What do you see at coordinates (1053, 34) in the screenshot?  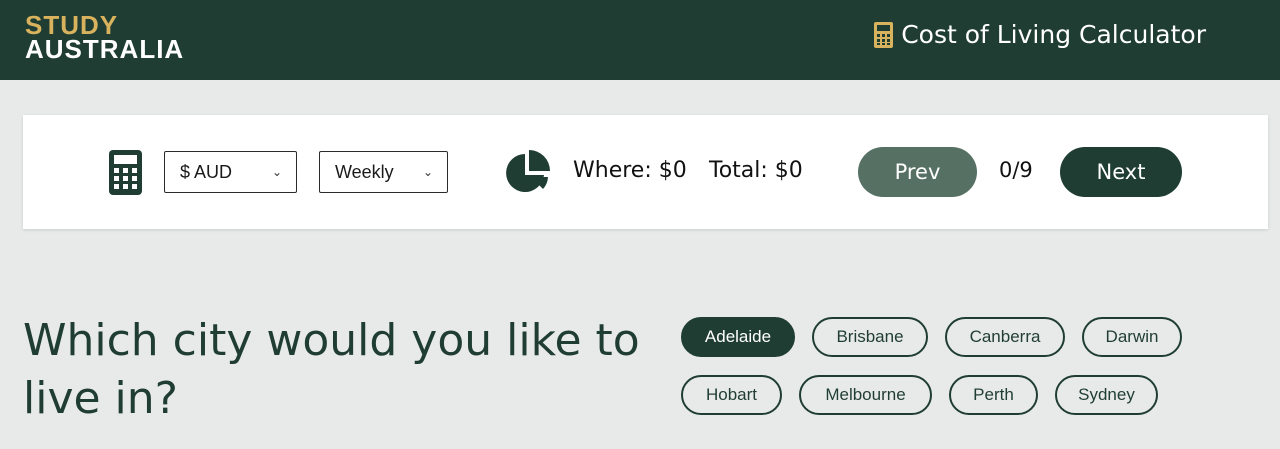 I see `header-title-text: Cost of Living Calculator` at bounding box center [1053, 34].